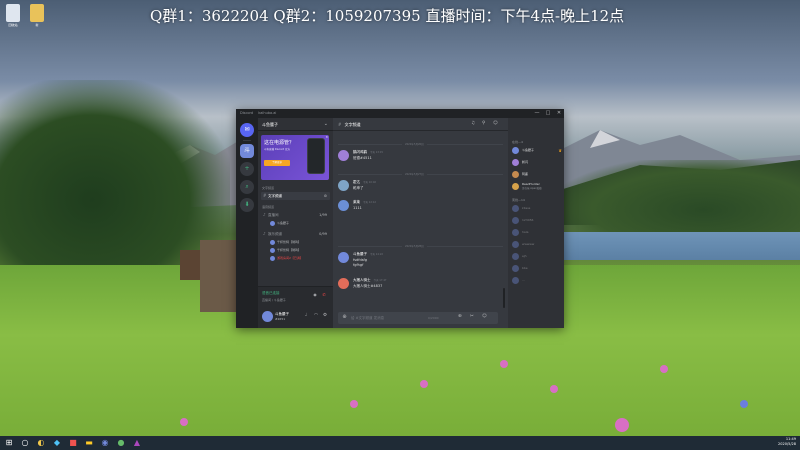 This screenshot has height=450, width=800. What do you see at coordinates (13, 15) in the screenshot?
I see `recycle-bin-icon: 回收站` at bounding box center [13, 15].